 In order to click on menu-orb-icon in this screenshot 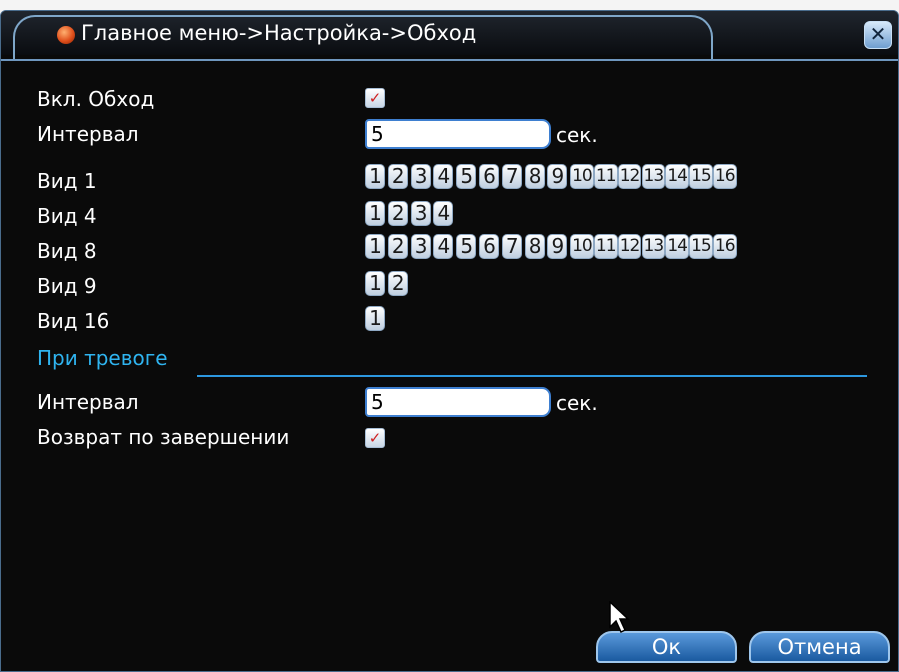, I will do `click(66, 35)`.